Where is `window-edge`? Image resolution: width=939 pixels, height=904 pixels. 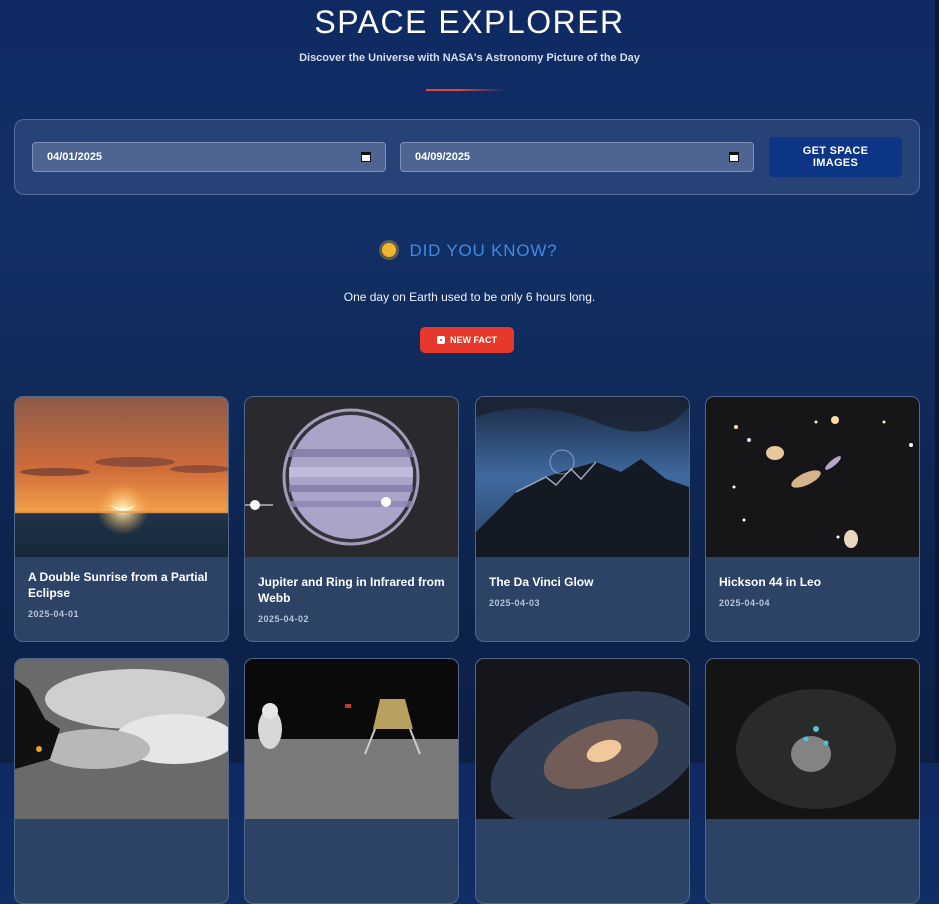 window-edge is located at coordinates (937, 381).